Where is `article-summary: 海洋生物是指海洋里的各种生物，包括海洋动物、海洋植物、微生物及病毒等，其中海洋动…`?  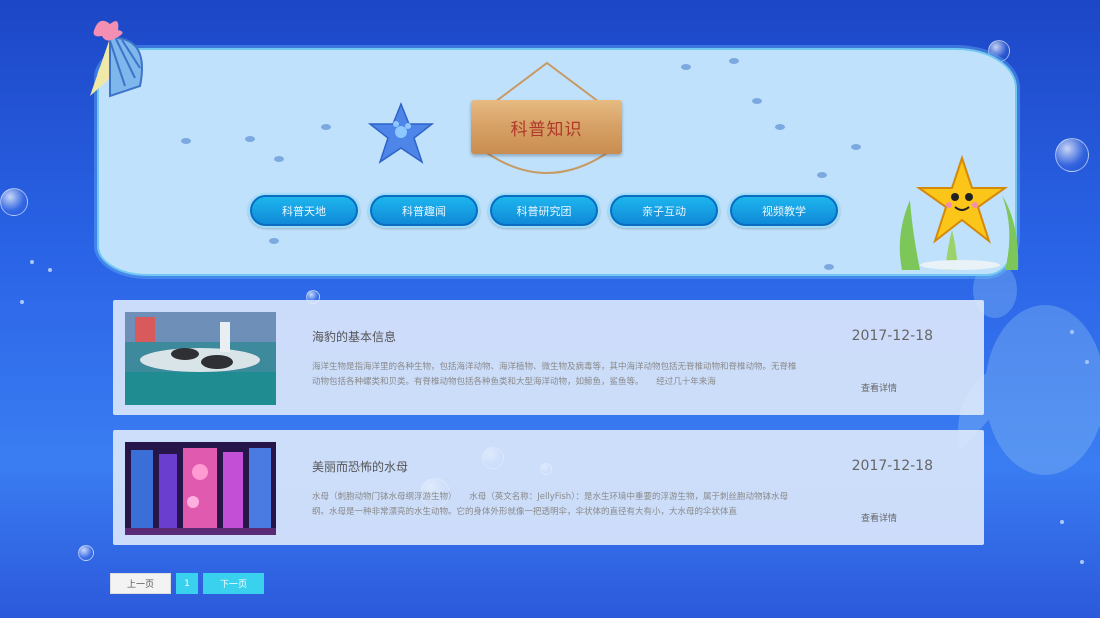 article-summary: 海洋生物是指海洋里的各种生物，包括海洋动物、海洋植物、微生物及病毒等，其中海洋动… is located at coordinates (554, 374).